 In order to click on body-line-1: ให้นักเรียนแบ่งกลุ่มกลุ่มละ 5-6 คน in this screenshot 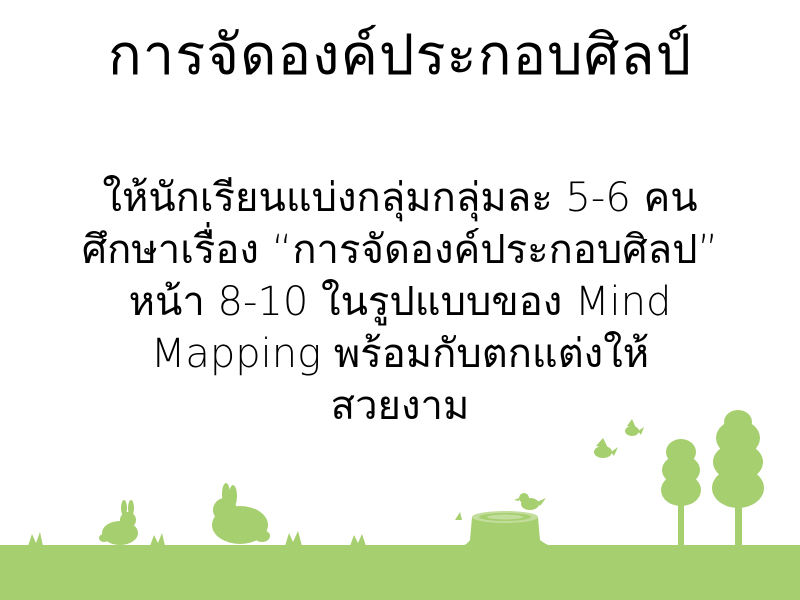, I will do `click(400, 198)`.